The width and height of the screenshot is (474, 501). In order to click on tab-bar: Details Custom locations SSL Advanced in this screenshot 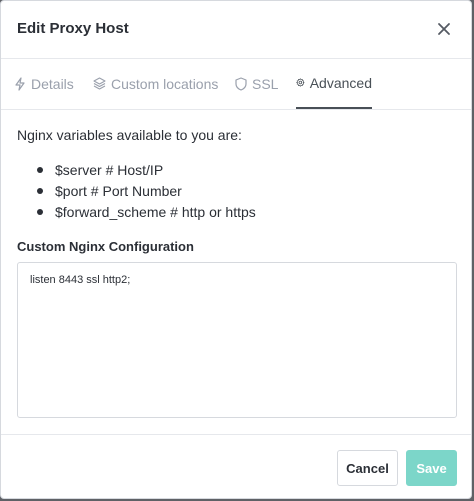, I will do `click(236, 84)`.